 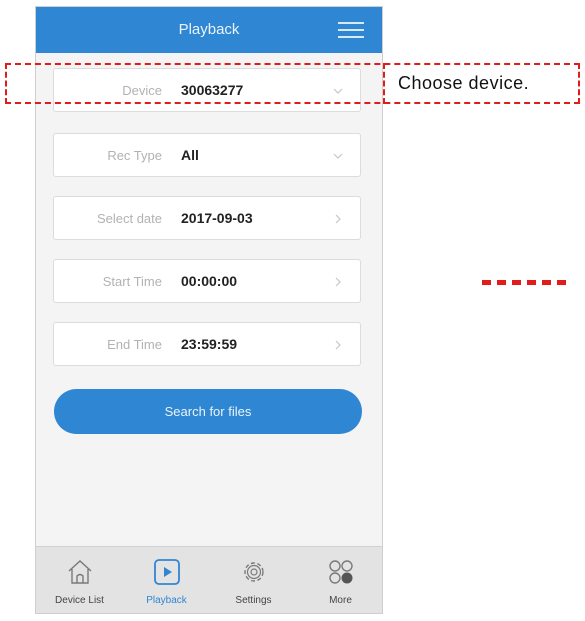 I want to click on end-time-field: End Time 23:59:59, so click(x=207, y=344).